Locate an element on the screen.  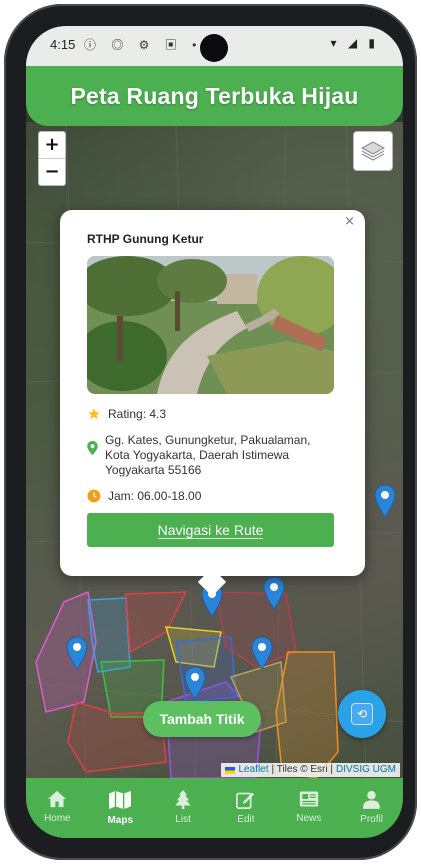
nav-item-maps: Maps is located at coordinates (120, 808).